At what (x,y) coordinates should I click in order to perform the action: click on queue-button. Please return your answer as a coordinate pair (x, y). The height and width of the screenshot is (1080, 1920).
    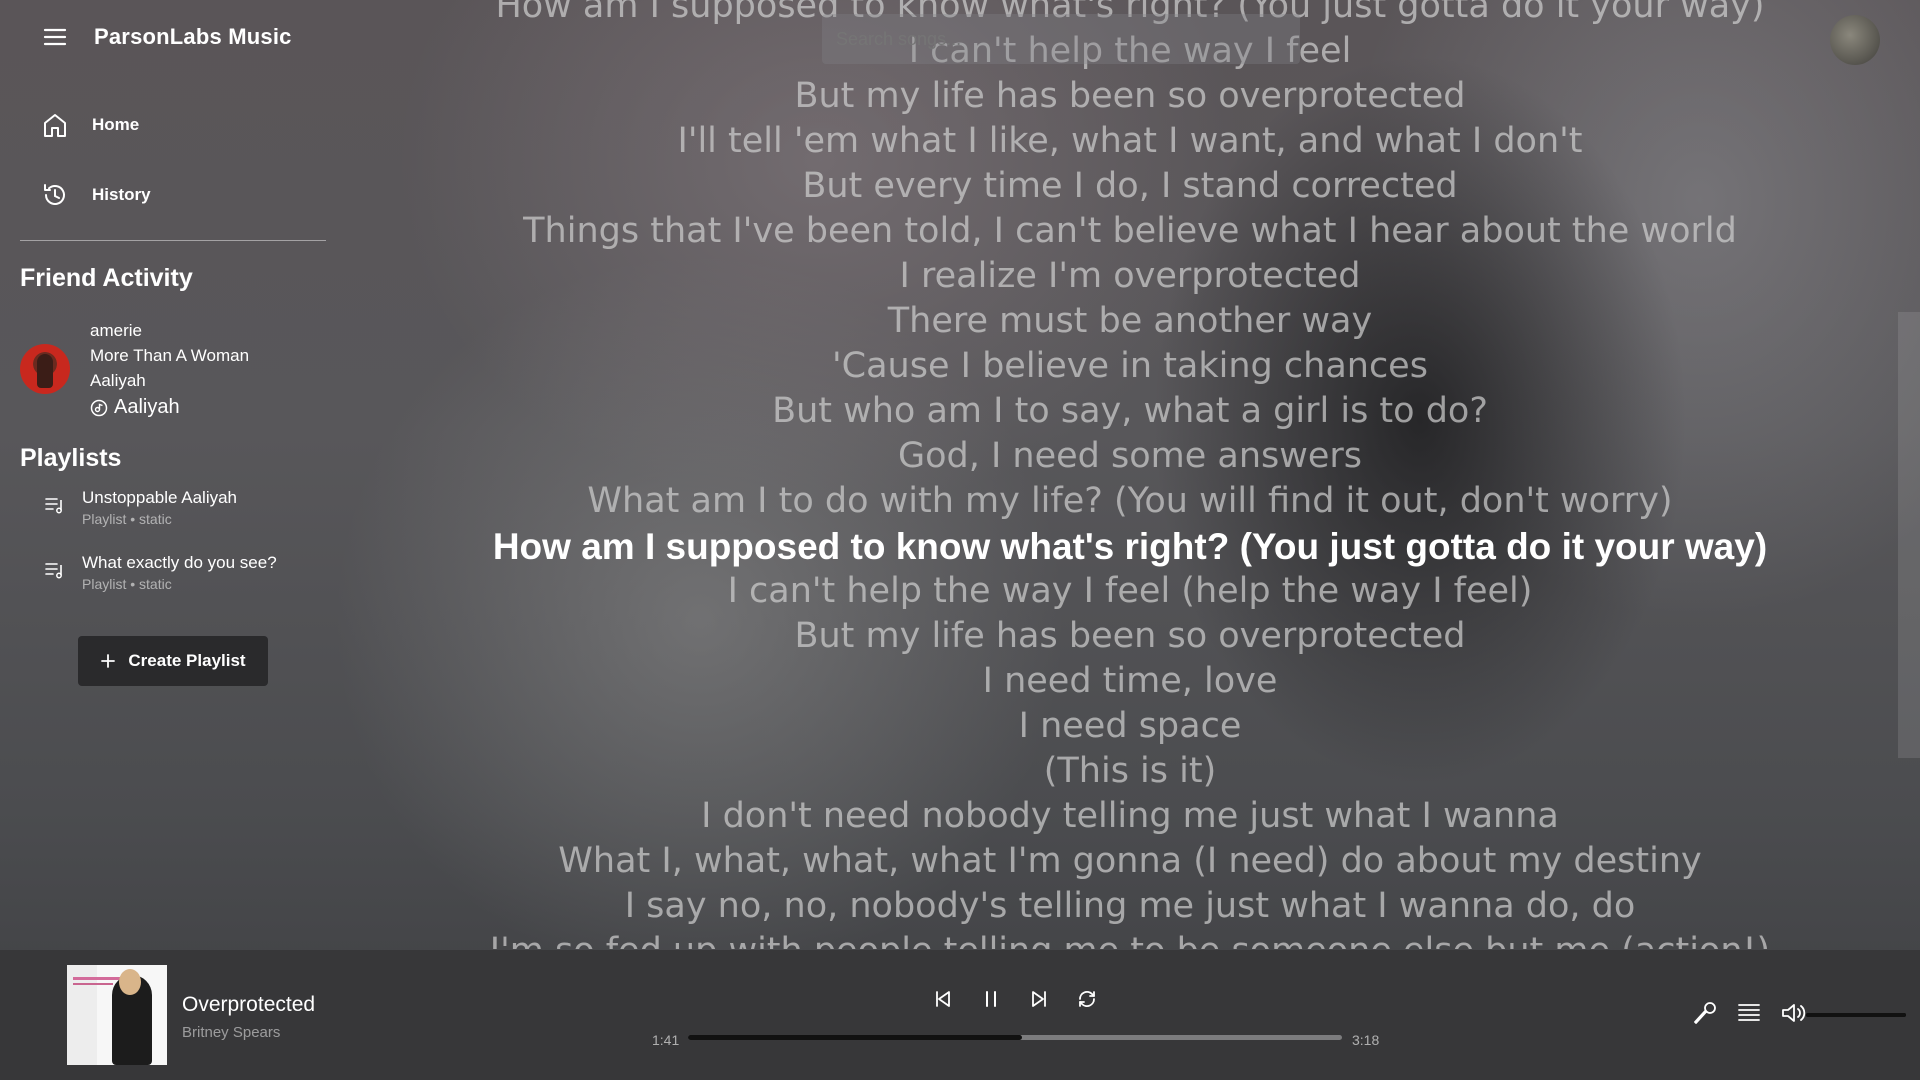
    Looking at the image, I should click on (1749, 1013).